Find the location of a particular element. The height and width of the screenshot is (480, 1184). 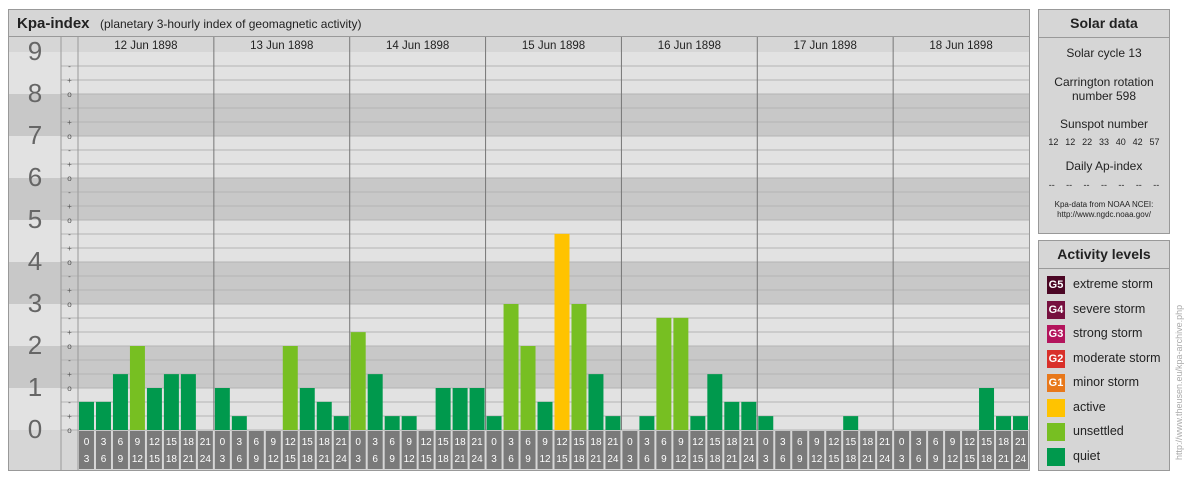

legend-item: G2 moderate storm is located at coordinates (1109, 358).